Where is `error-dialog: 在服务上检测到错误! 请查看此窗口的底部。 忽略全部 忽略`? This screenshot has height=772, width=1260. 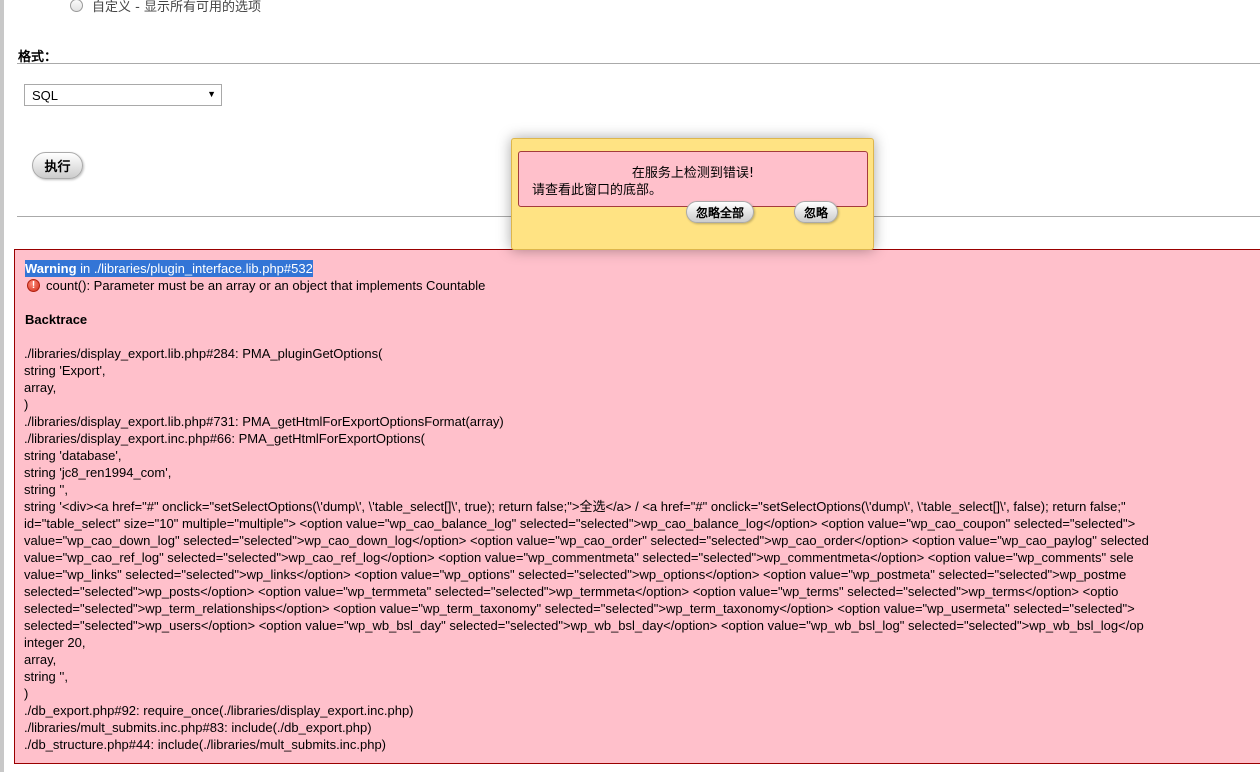
error-dialog: 在服务上检测到错误! 请查看此窗口的底部。 忽略全部 忽略 is located at coordinates (692, 194).